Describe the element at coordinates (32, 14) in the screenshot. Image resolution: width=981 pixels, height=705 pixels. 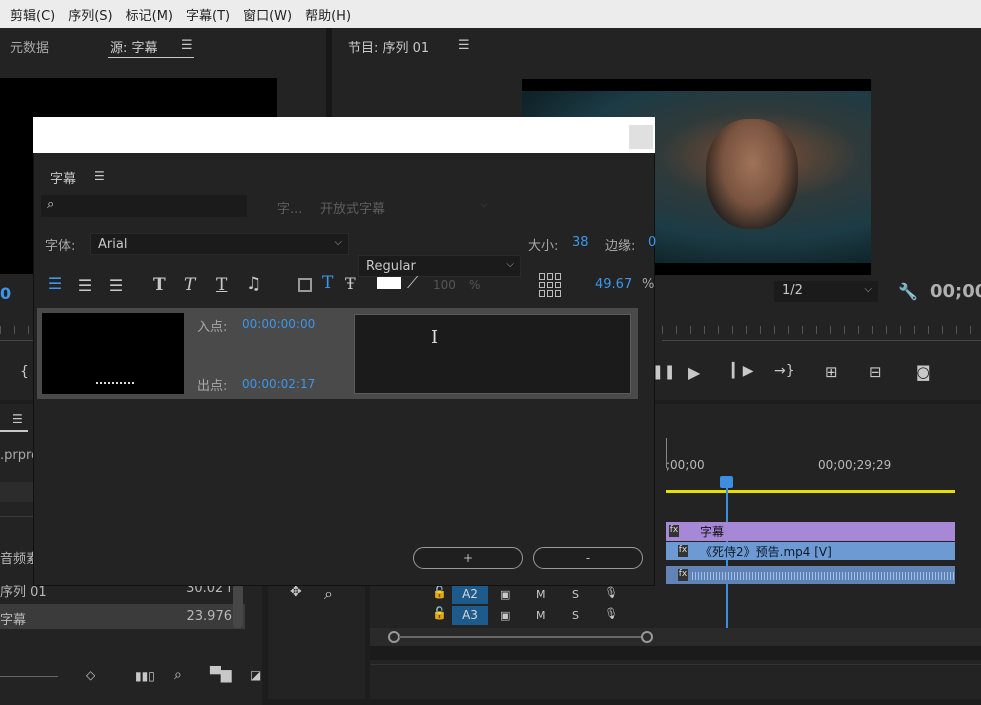
I see `menu-edit: 剪辑(C)` at that location.